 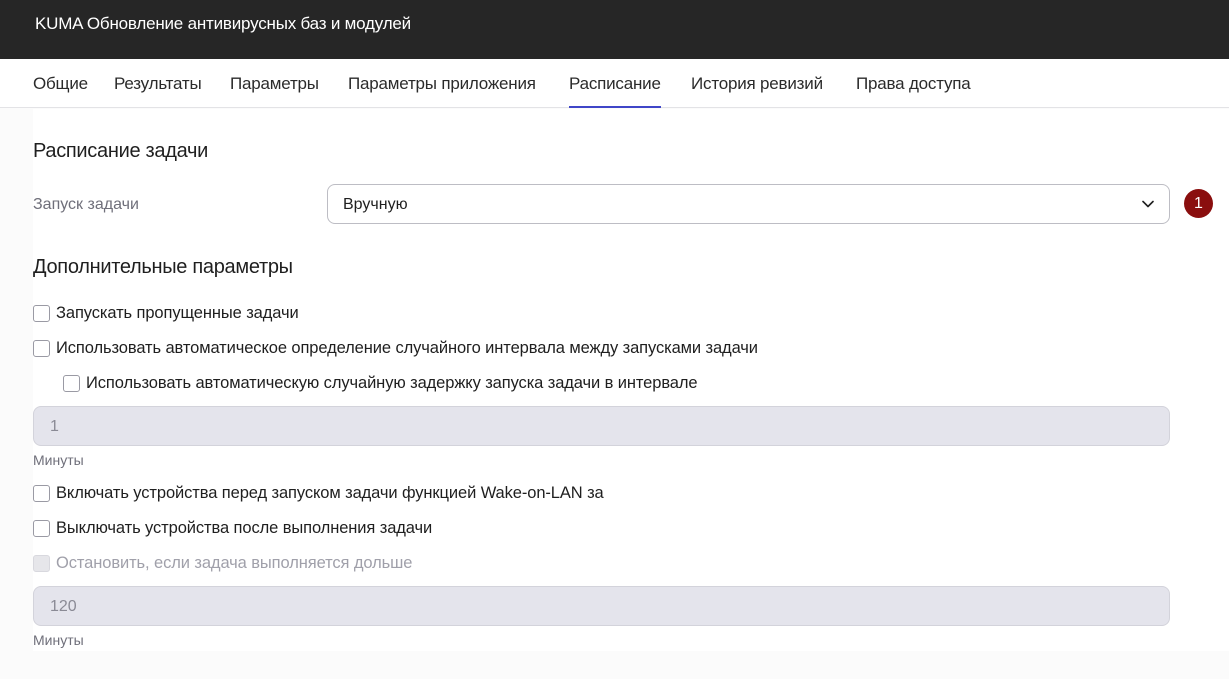 I want to click on tab-schedule: Расписание, so click(x=615, y=91).